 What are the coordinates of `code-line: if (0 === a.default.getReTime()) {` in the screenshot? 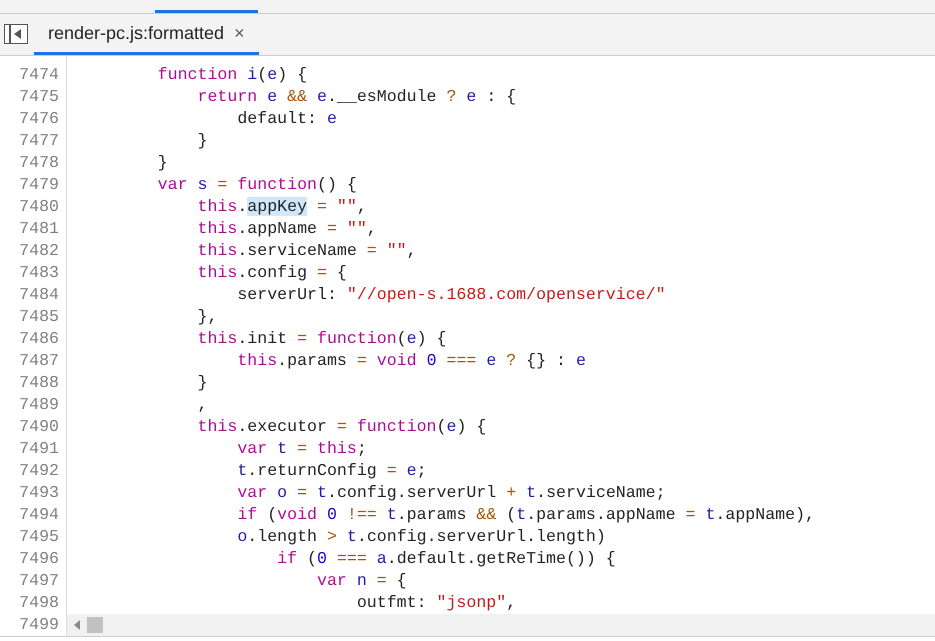 It's located at (446, 558).